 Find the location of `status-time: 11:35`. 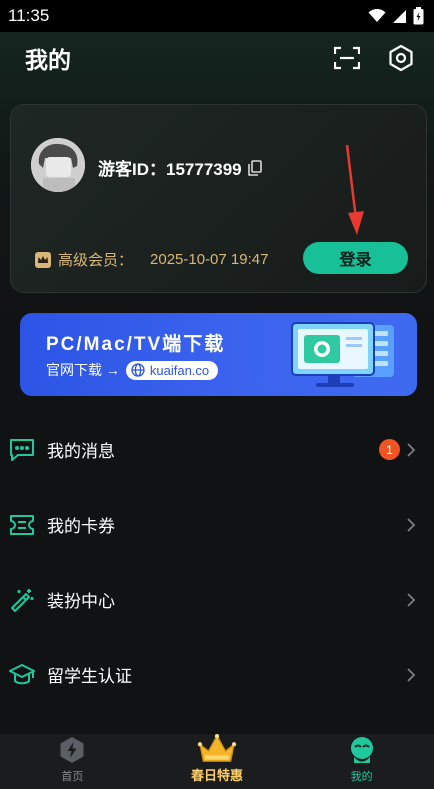

status-time: 11:35 is located at coordinates (29, 15).